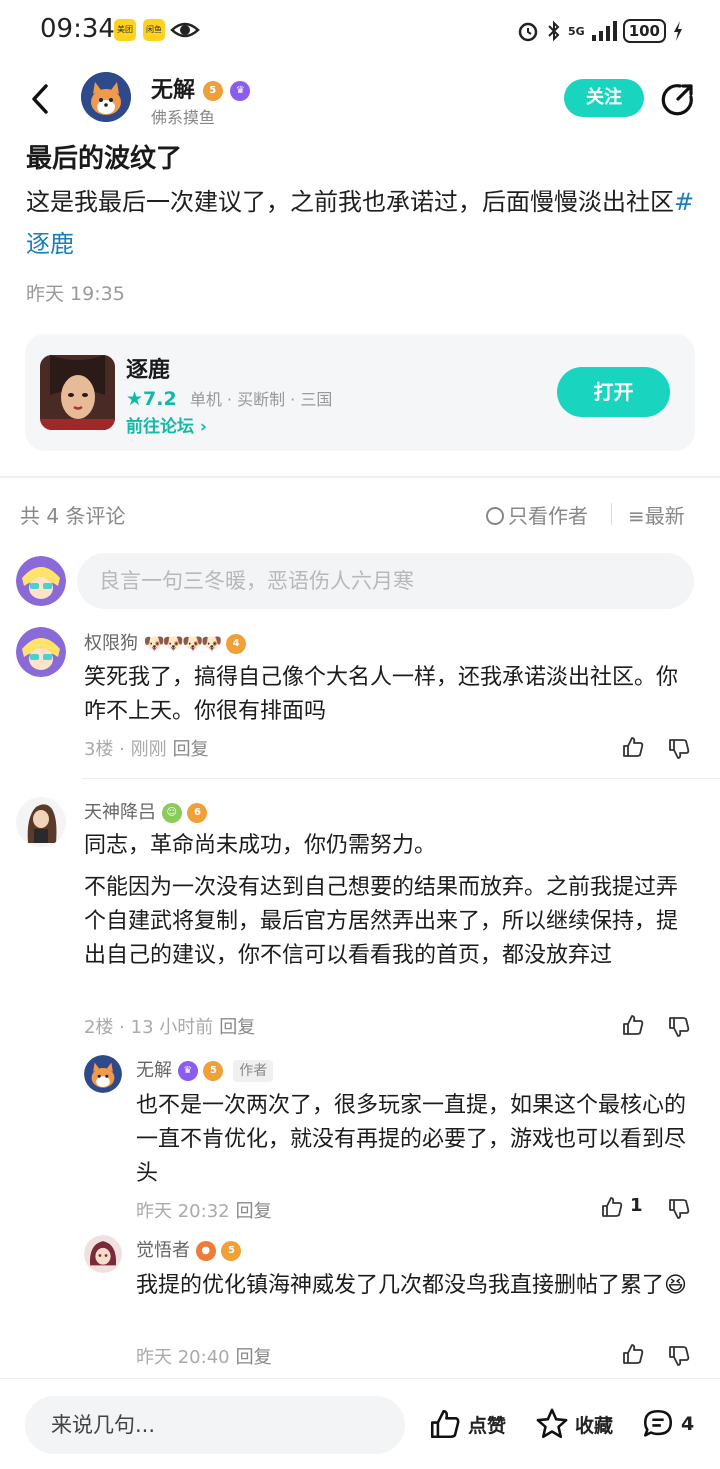 The image size is (720, 1469). I want to click on commenter-name: 权限狗, so click(111, 643).